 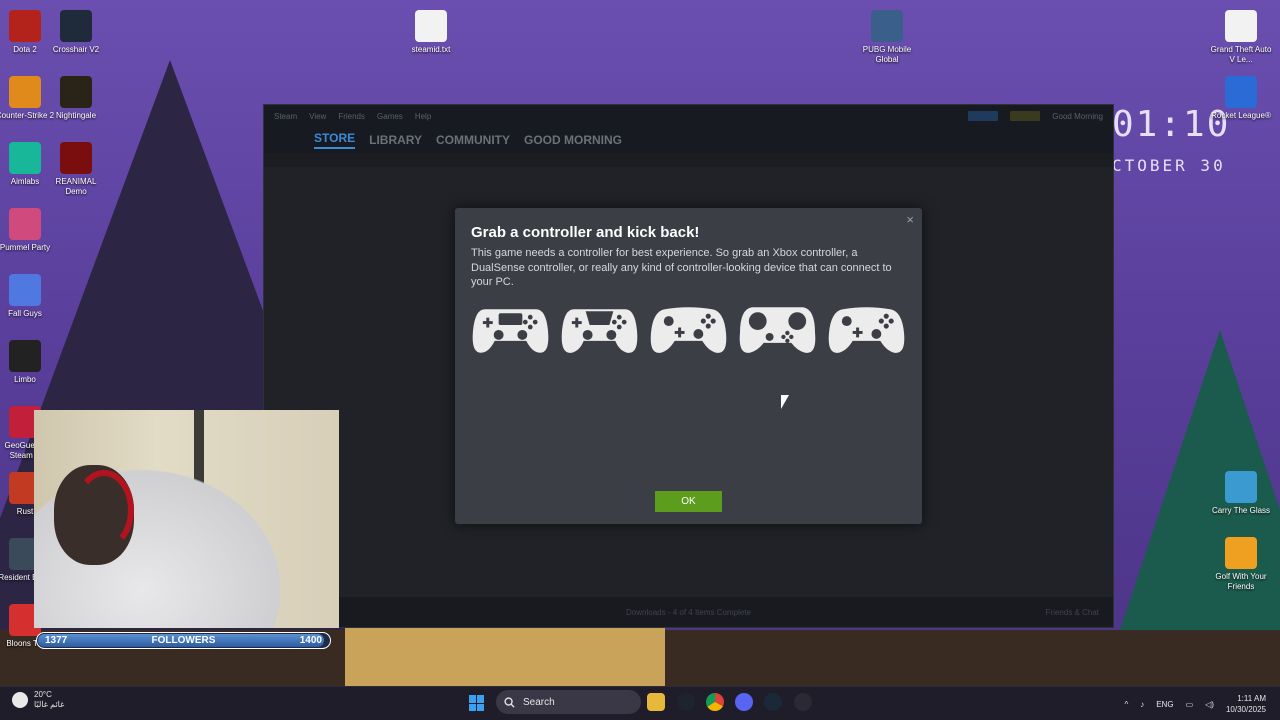 What do you see at coordinates (777, 330) in the screenshot?
I see `steam-controller-icon` at bounding box center [777, 330].